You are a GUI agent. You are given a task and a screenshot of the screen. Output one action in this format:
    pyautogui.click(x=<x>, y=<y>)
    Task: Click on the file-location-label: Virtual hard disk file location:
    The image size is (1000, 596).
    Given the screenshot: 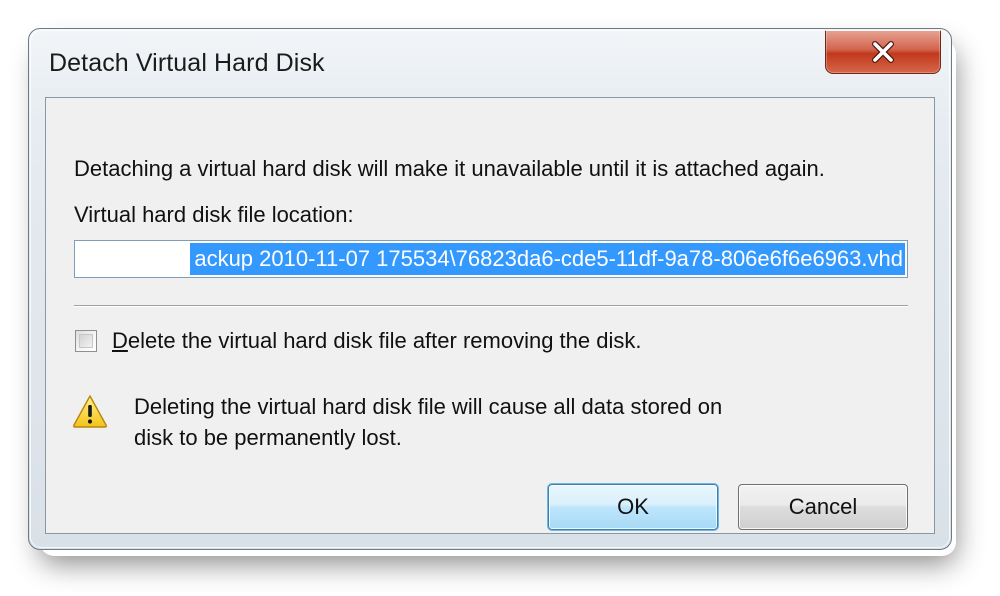 What is the action you would take?
    pyautogui.click(x=214, y=214)
    